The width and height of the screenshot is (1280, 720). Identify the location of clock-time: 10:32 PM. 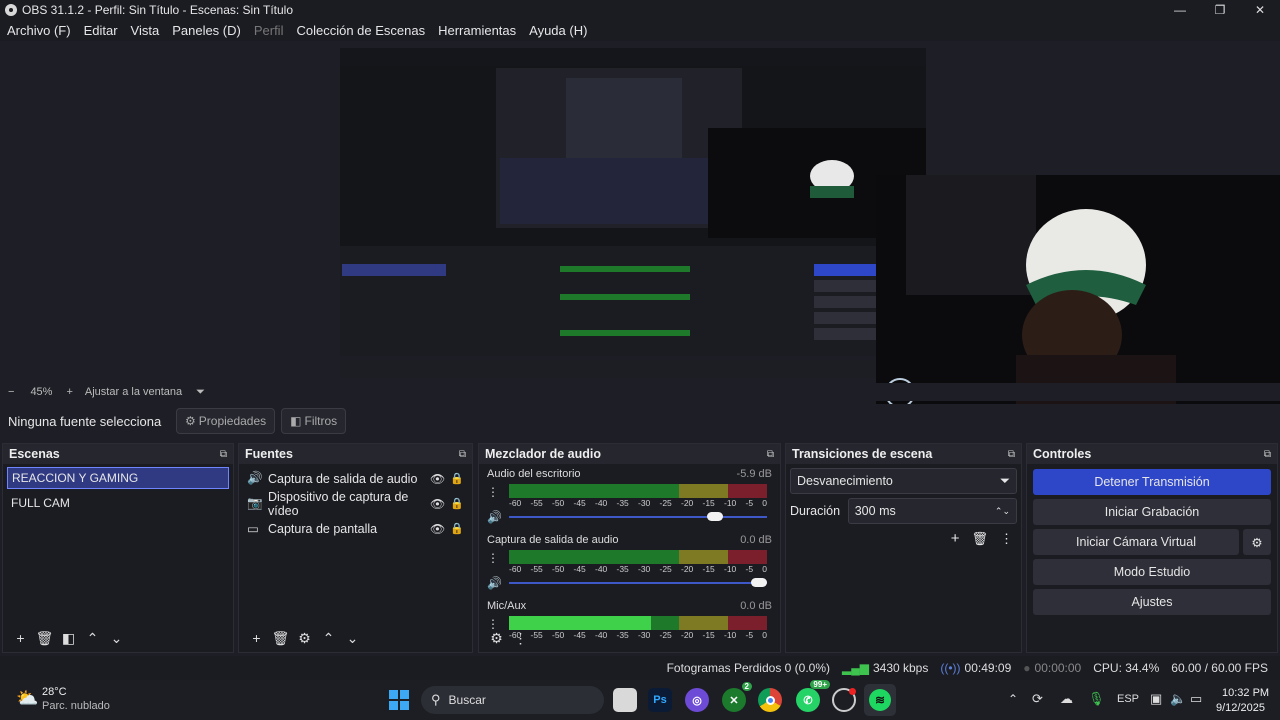
(1245, 693).